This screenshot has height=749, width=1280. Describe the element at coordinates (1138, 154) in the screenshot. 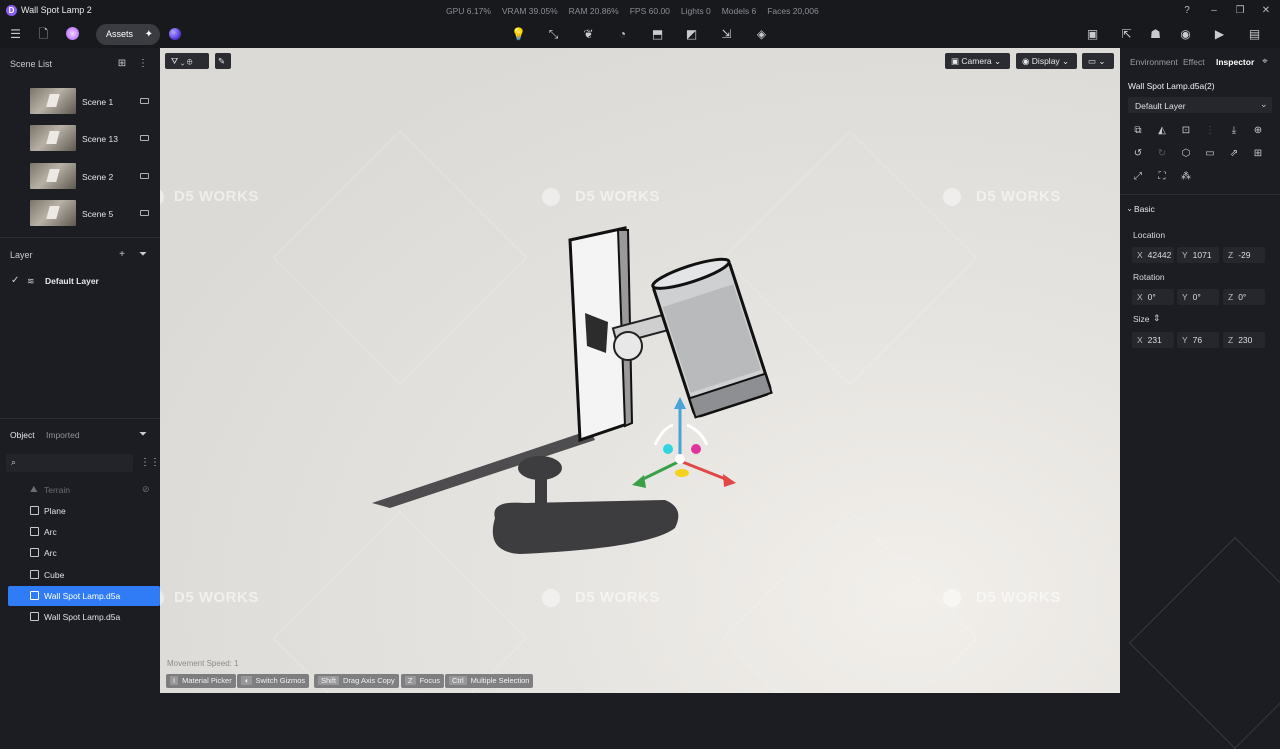

I see `undo-icon: ↺` at that location.